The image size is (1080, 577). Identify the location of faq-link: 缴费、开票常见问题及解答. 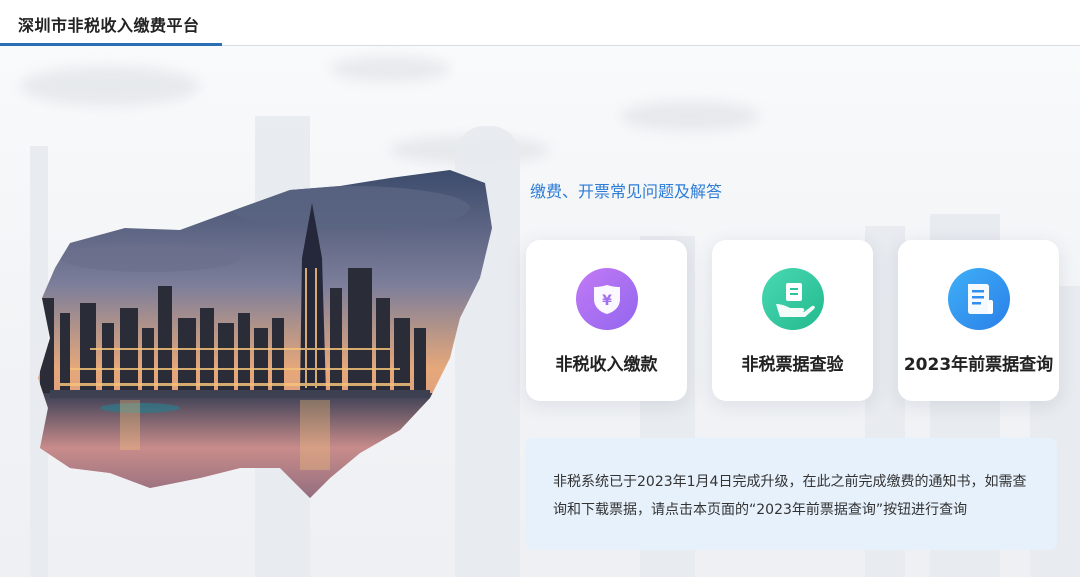
(626, 190).